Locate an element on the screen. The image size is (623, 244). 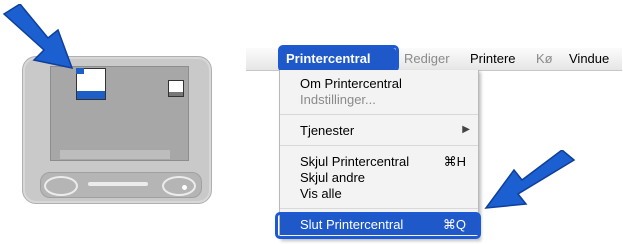
disc-slot-icon is located at coordinates (118, 184).